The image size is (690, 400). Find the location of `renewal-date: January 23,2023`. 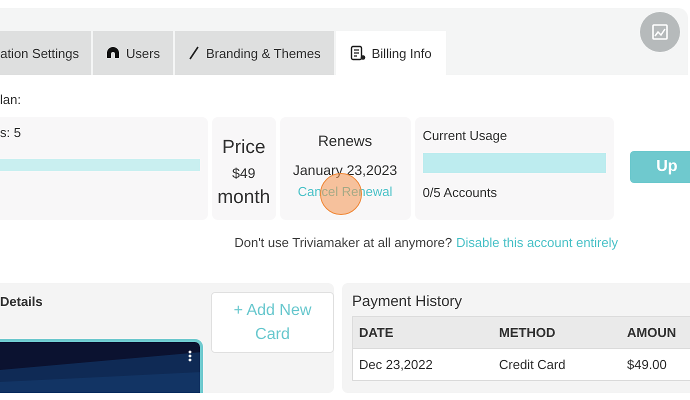

renewal-date: January 23,2023 is located at coordinates (345, 170).